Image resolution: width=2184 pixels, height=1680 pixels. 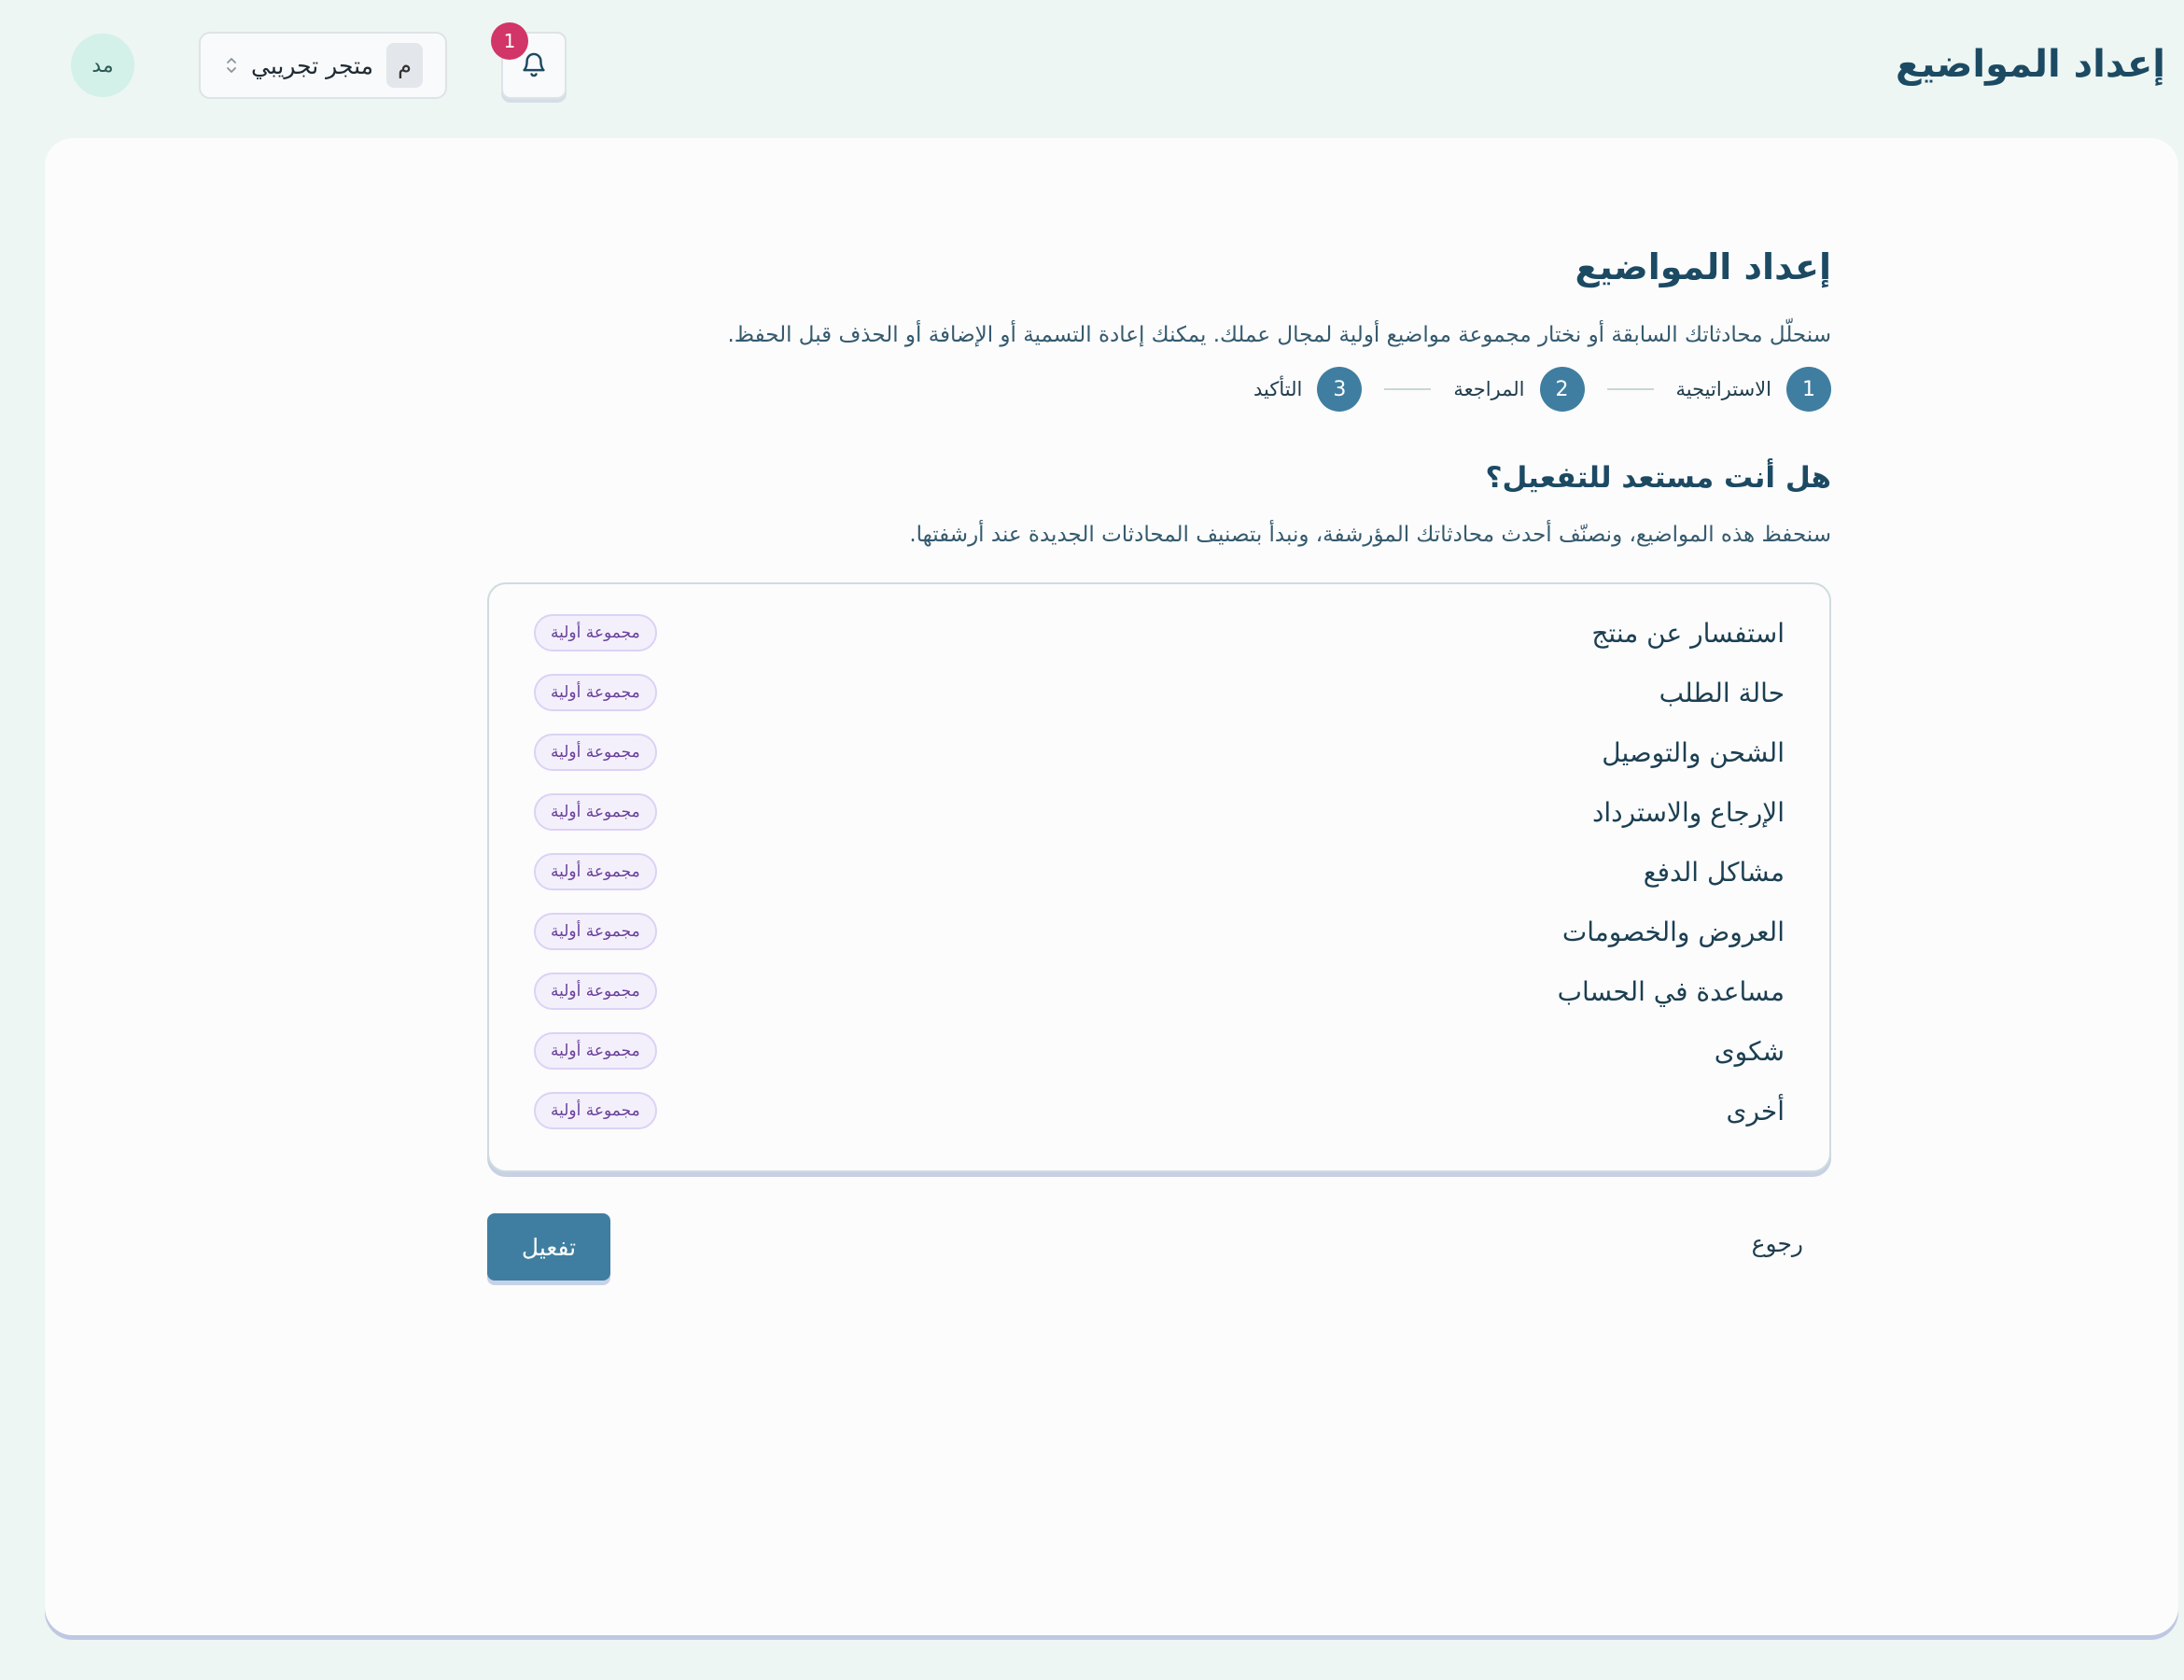 What do you see at coordinates (1562, 389) in the screenshot?
I see `step-number: 2` at bounding box center [1562, 389].